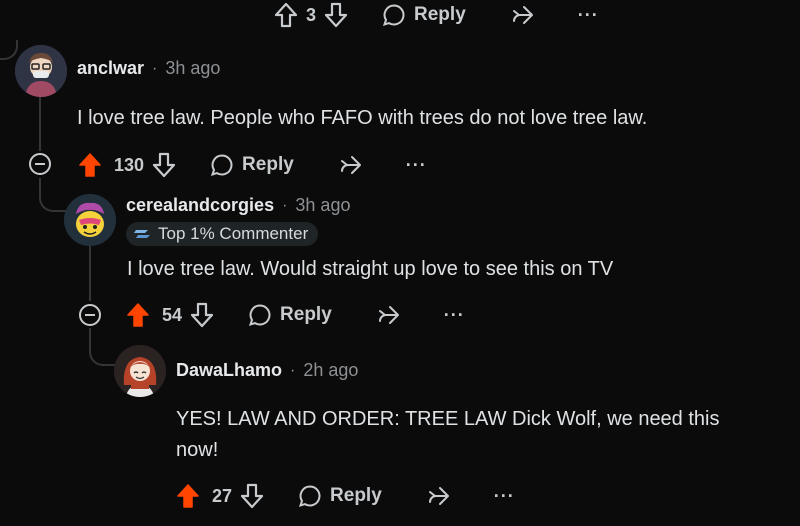 Image resolution: width=800 pixels, height=526 pixels. I want to click on comment-header: anclwar · 3h ago, so click(148, 68).